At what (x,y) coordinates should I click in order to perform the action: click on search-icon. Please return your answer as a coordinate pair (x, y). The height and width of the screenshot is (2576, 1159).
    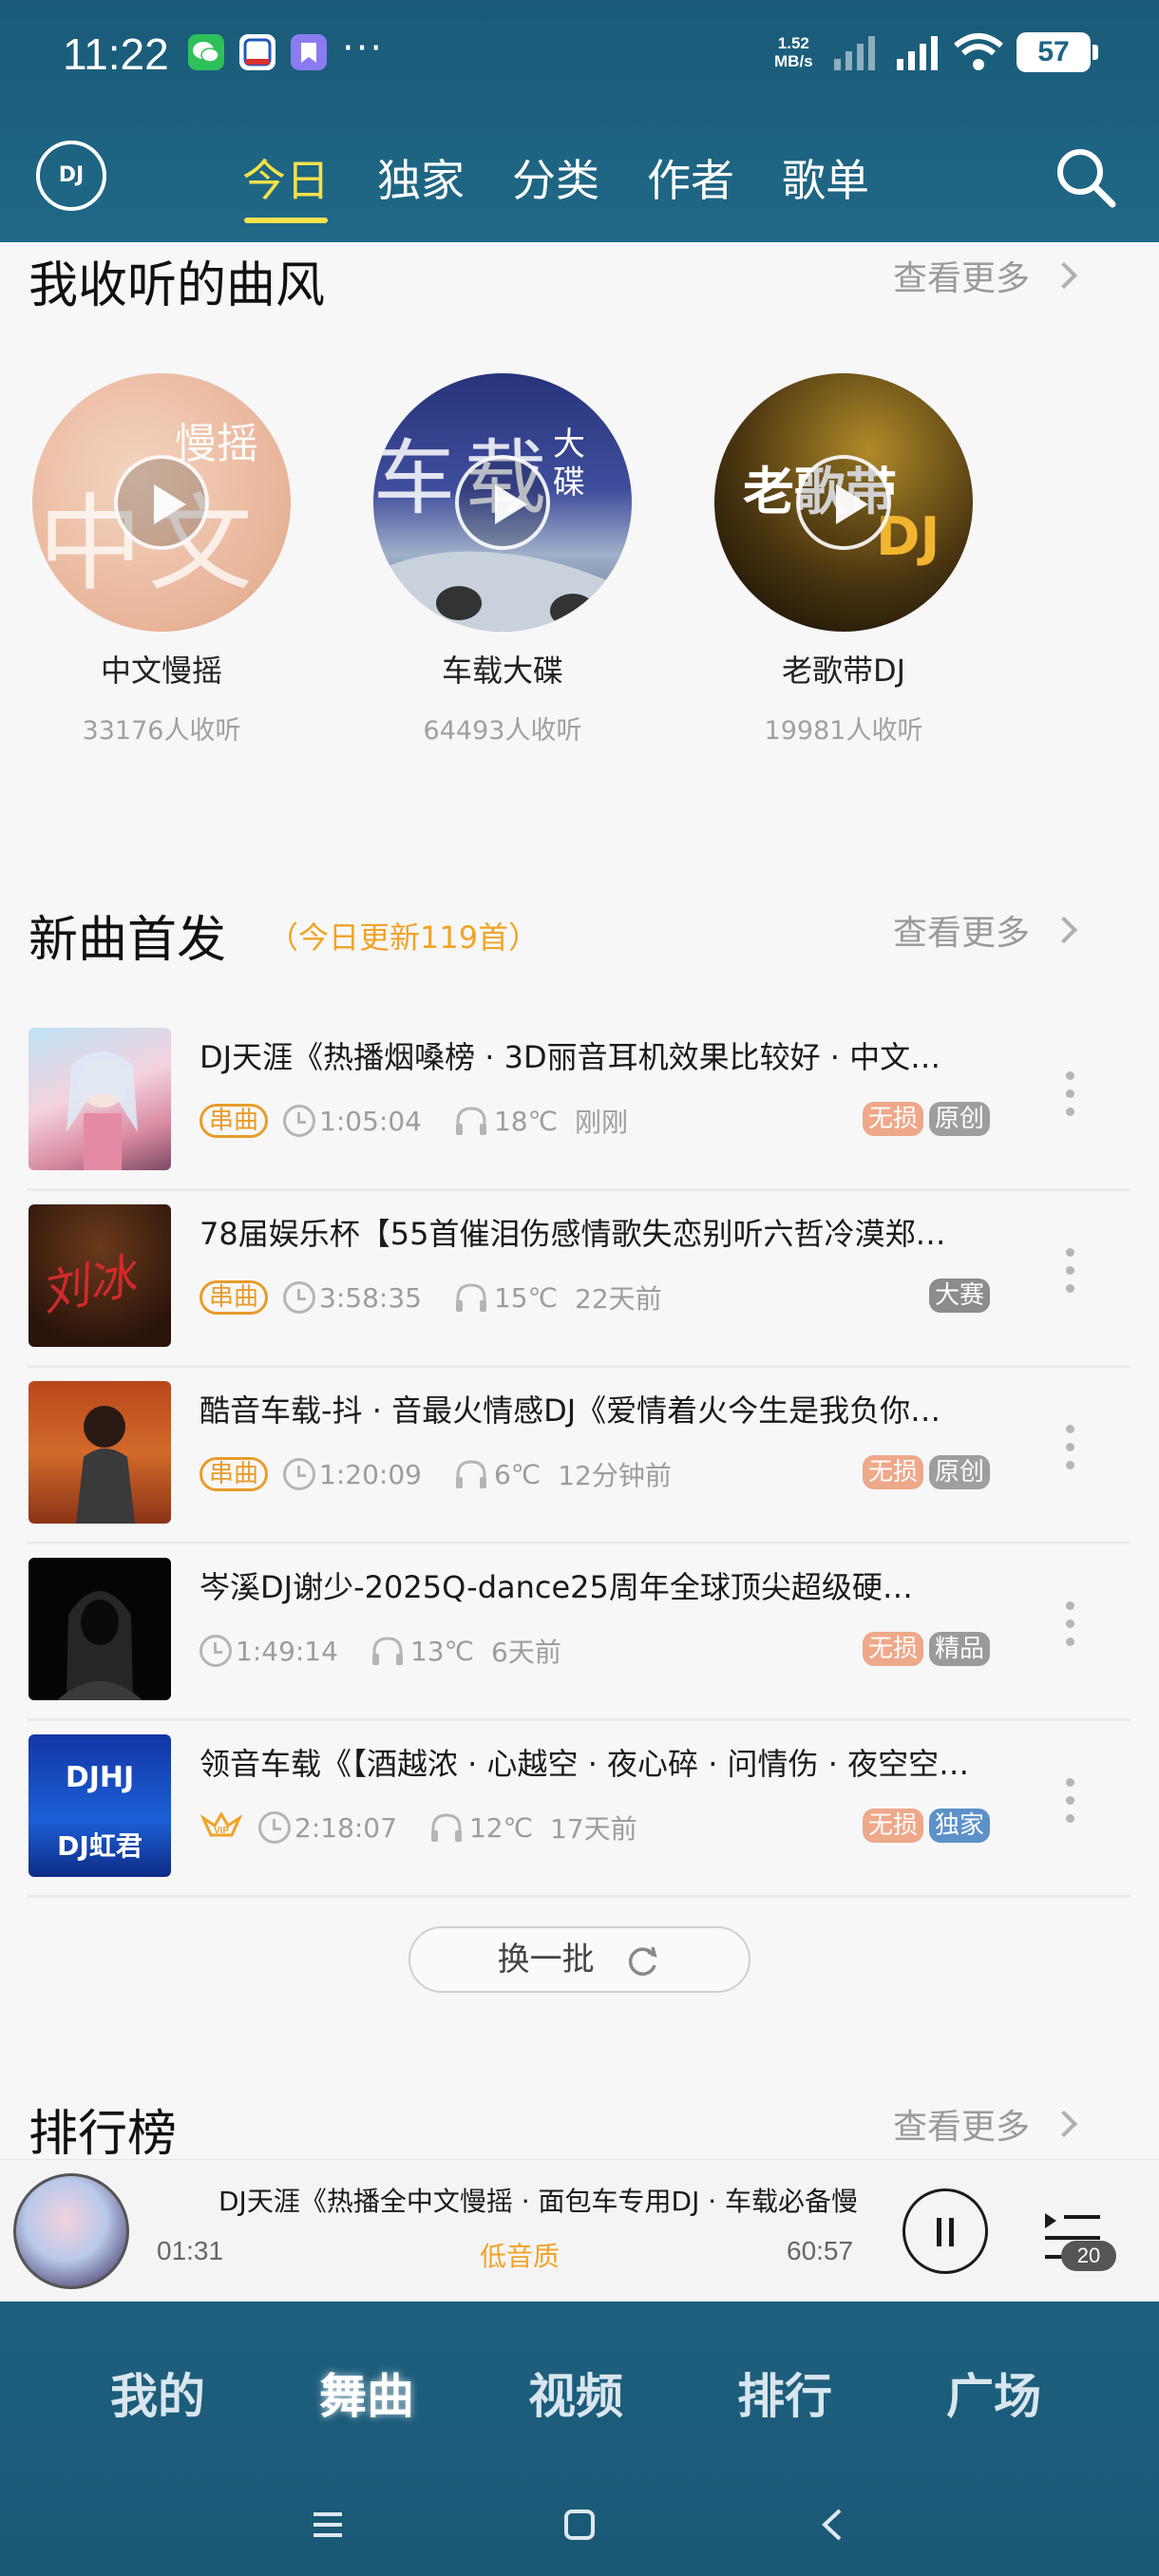
    Looking at the image, I should click on (1086, 177).